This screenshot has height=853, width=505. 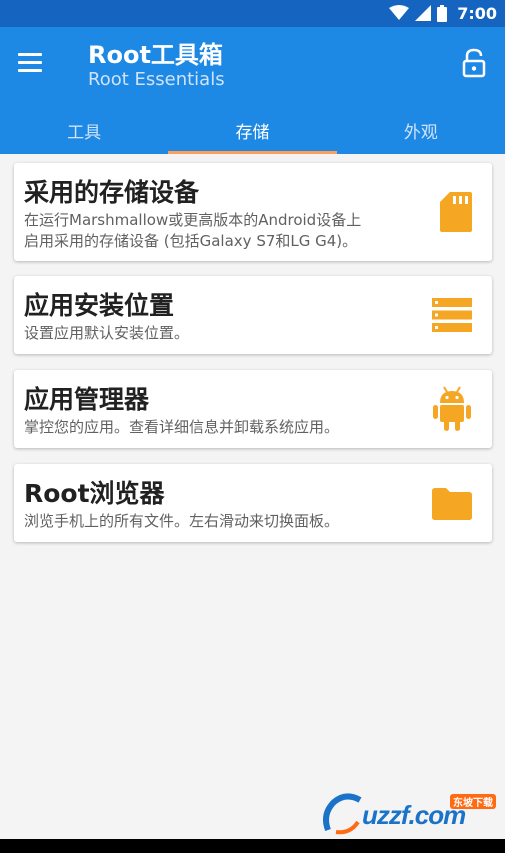 What do you see at coordinates (253, 409) in the screenshot?
I see `card-app-manager: 应用管理器 掌控您的应用。查看详细信息并卸载系统应用。` at bounding box center [253, 409].